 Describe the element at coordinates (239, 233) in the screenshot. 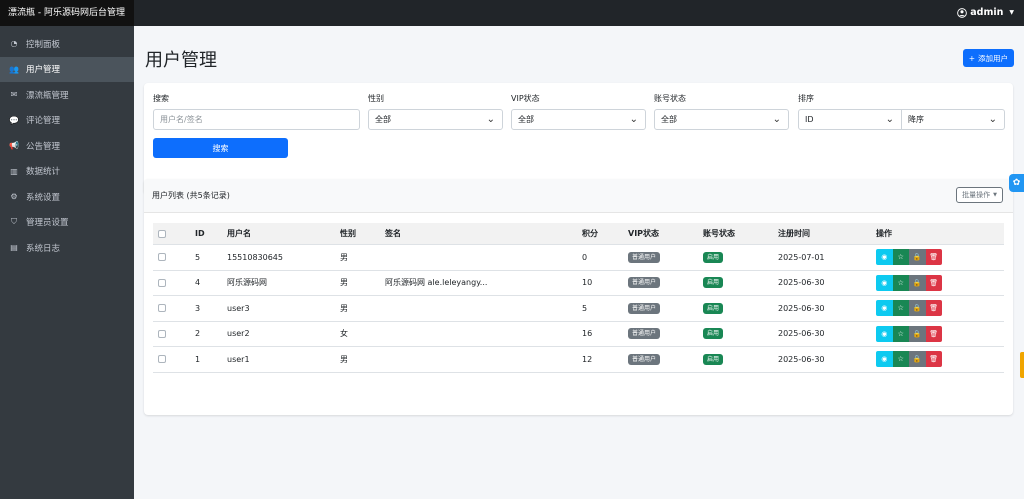

I see `column-header: 用户名` at that location.